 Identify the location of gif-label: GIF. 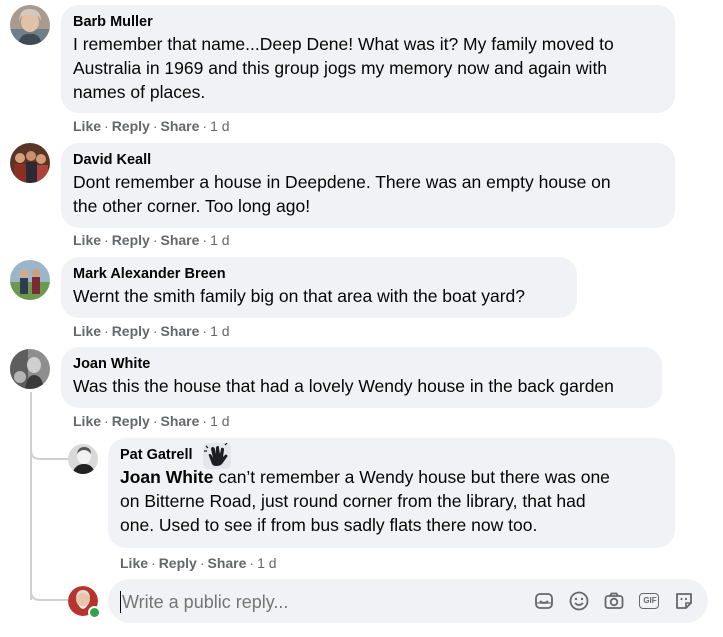
(650, 600).